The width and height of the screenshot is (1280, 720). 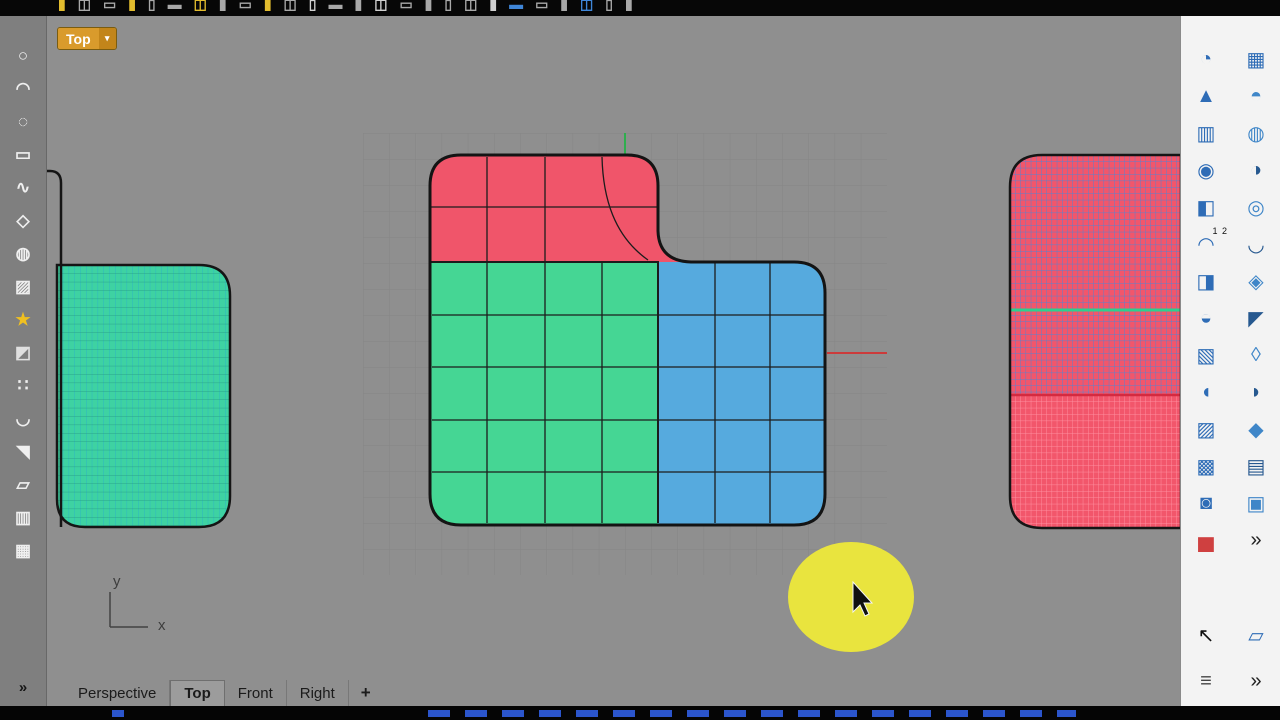 I want to click on viewport-tab-list: Perspective Top Front Right, so click(x=207, y=692).